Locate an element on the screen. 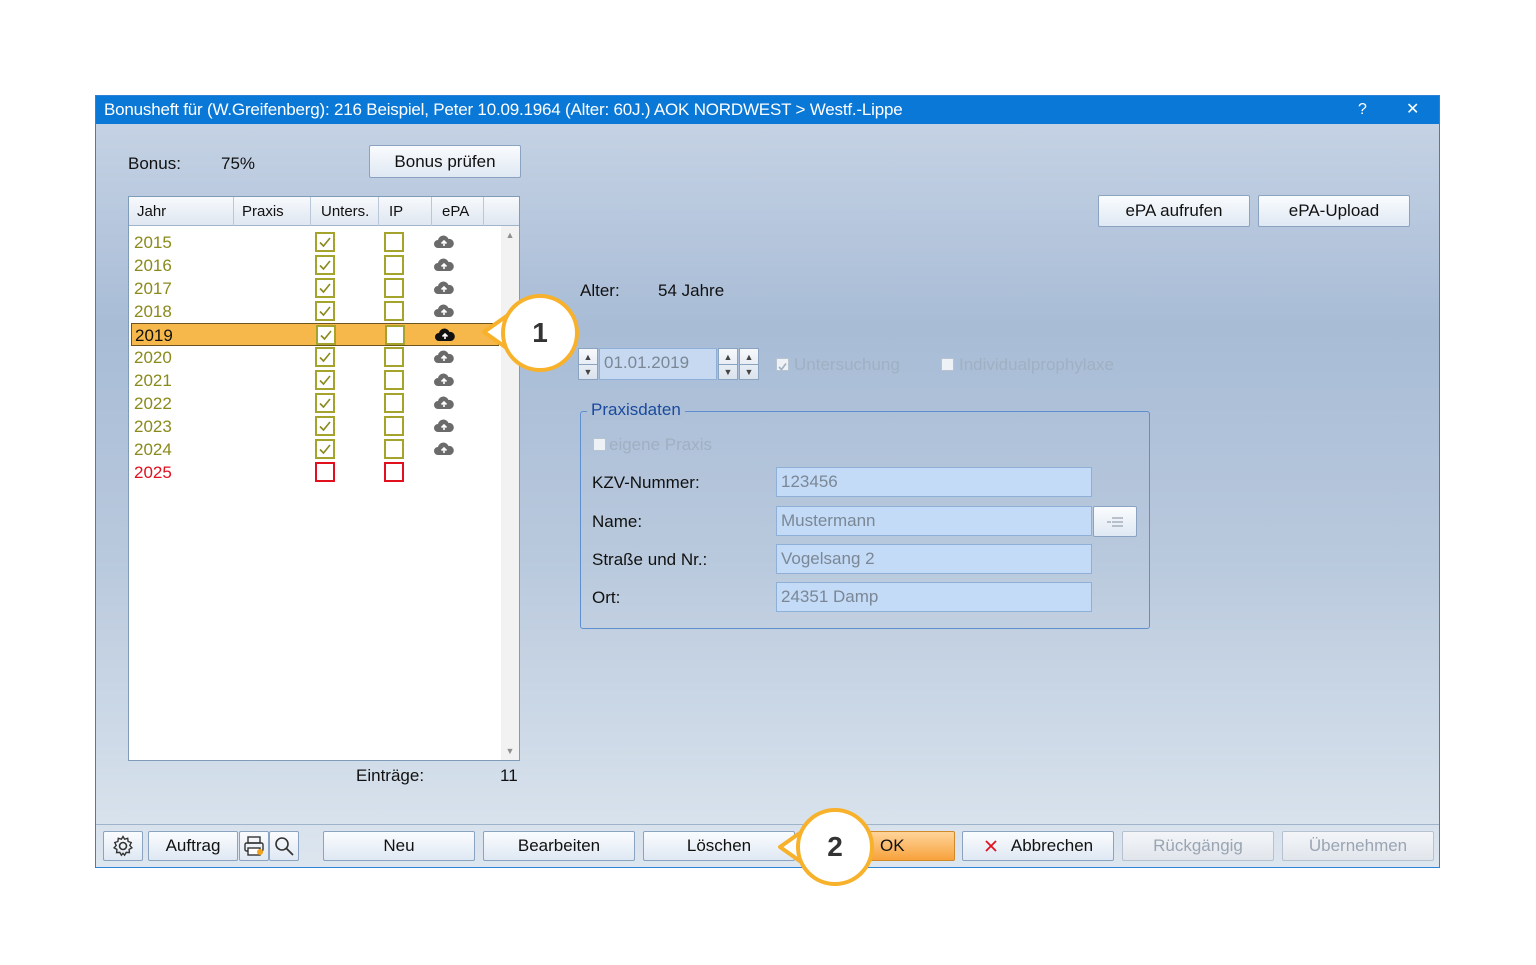 Image resolution: width=1536 pixels, height=965 pixels. year-spinner: ▲ ▼ is located at coordinates (588, 364).